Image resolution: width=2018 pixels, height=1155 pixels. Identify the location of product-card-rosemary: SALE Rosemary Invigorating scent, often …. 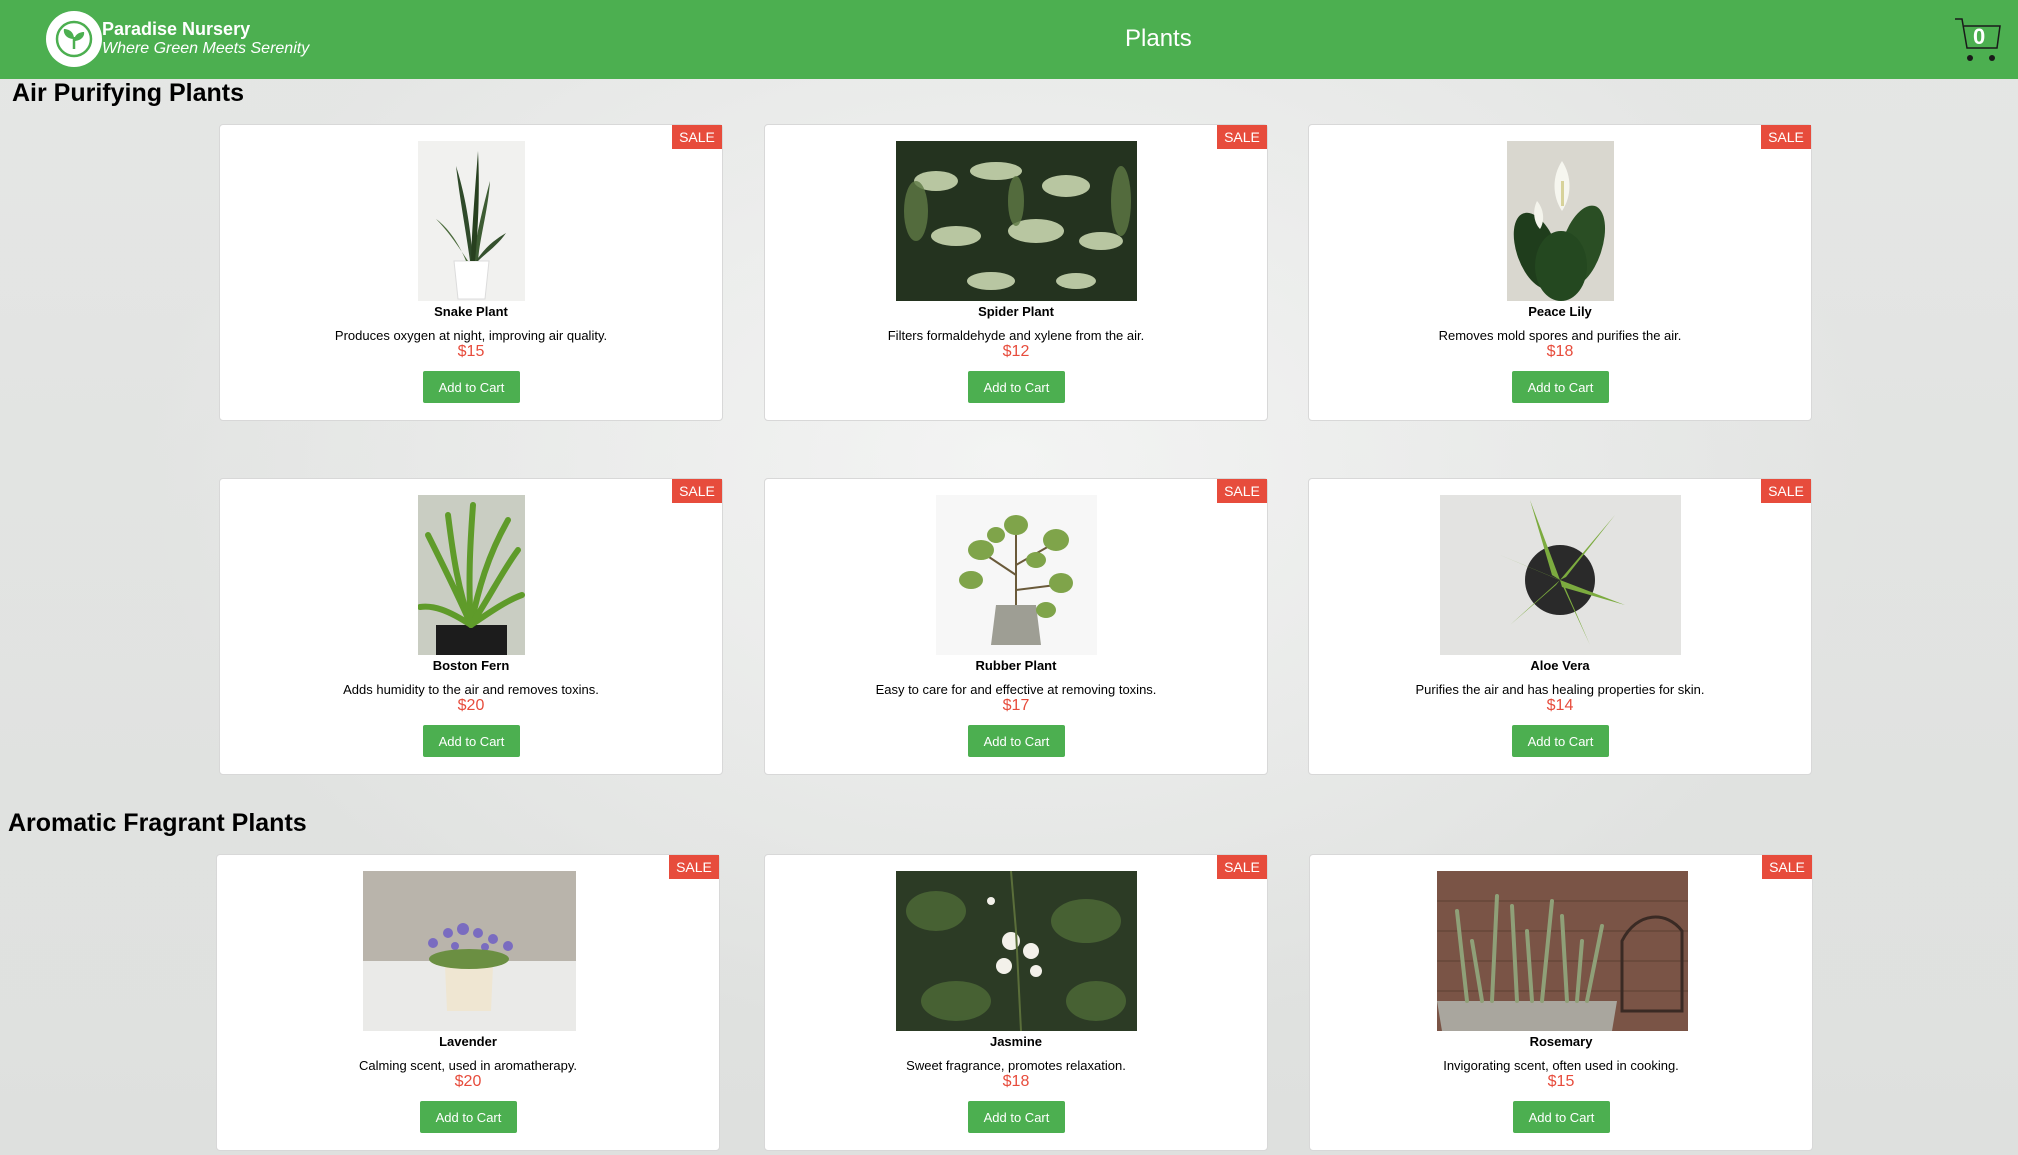
(1561, 1002).